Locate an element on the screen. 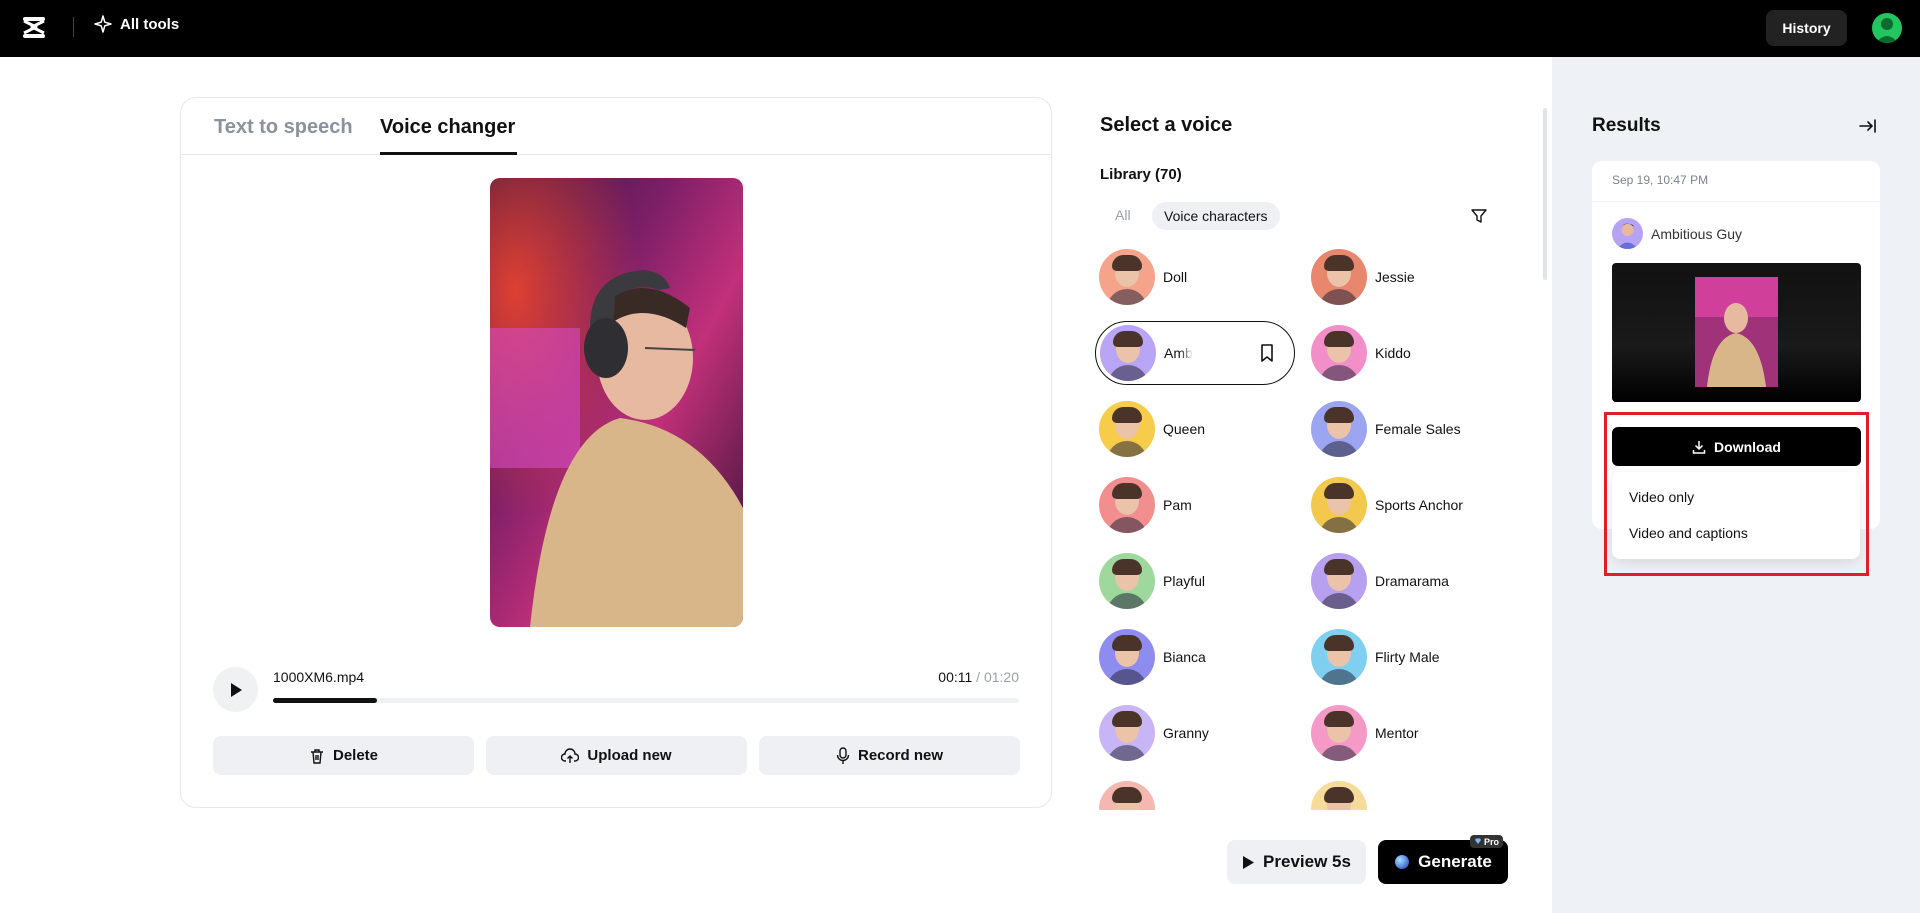 Image resolution: width=1920 pixels, height=913 pixels. voice-name: Kiddo is located at coordinates (1393, 353).